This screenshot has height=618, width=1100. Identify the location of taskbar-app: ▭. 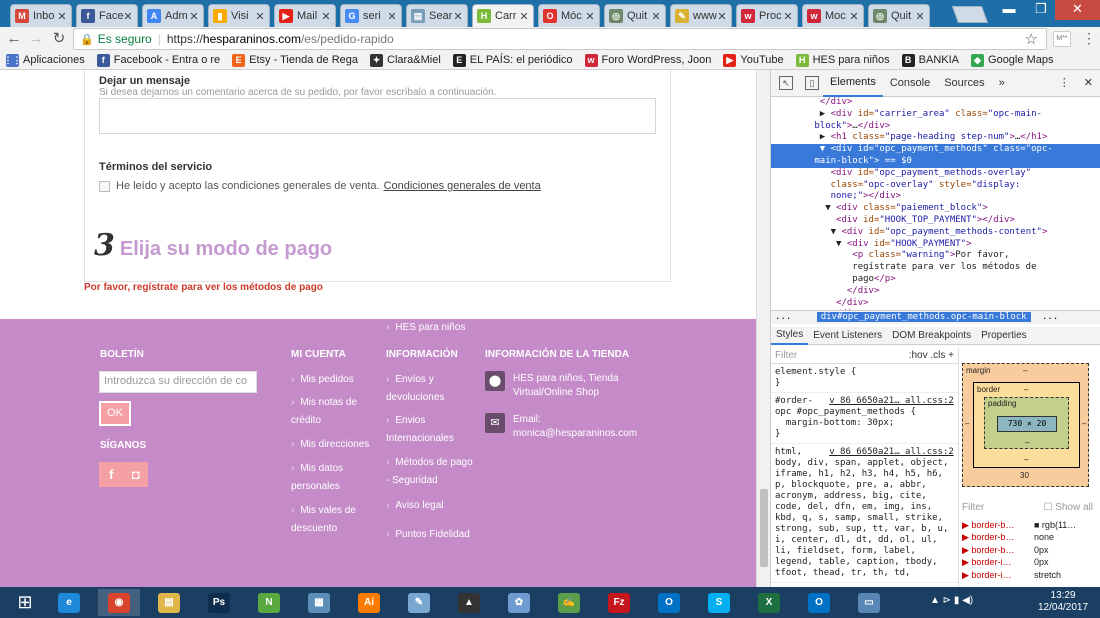
(869, 602).